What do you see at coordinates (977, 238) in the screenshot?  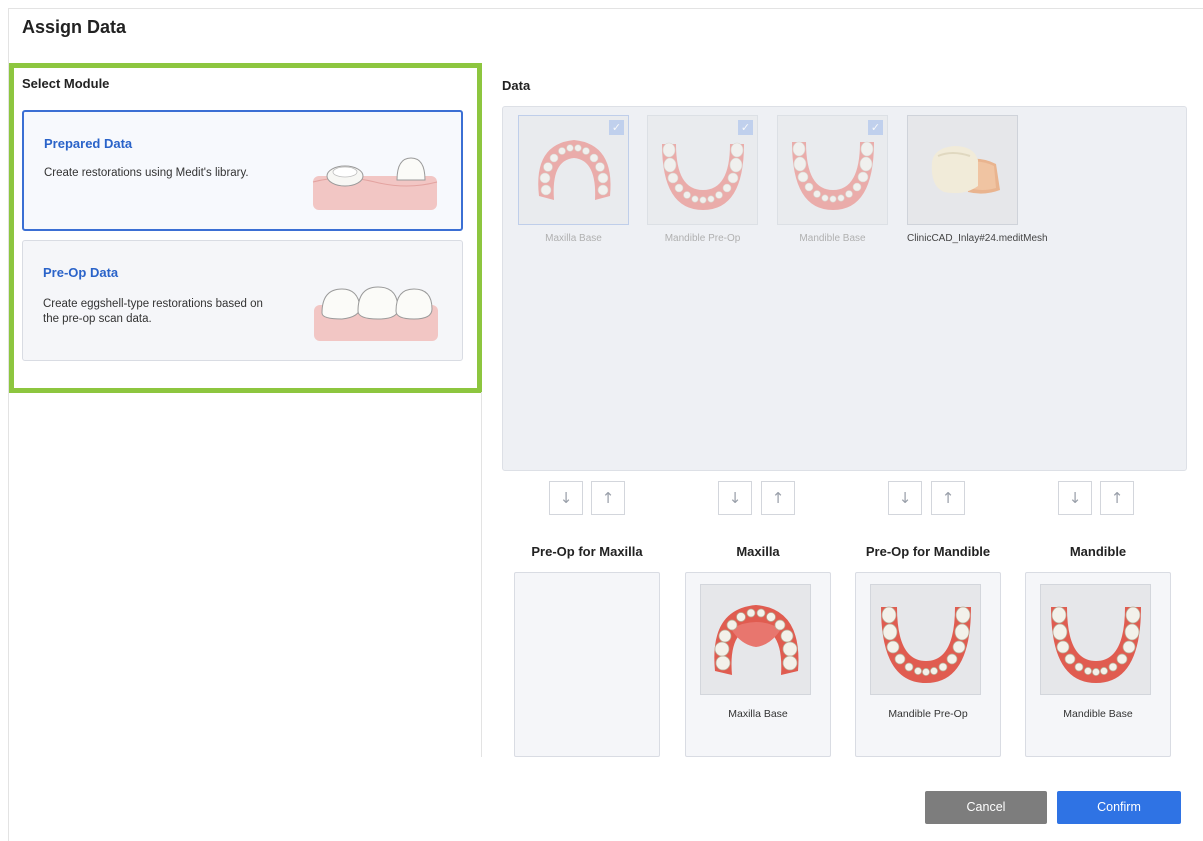 I see `data-item-label: ClinicCAD_Inlay#24.meditMesh` at bounding box center [977, 238].